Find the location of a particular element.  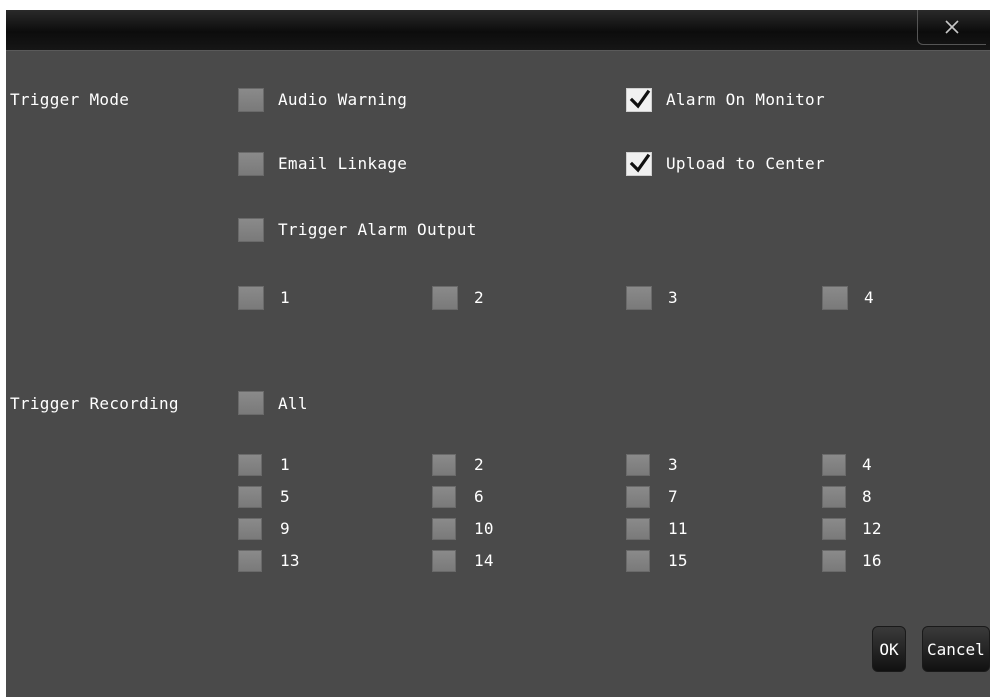

record-all-label: All is located at coordinates (293, 403).